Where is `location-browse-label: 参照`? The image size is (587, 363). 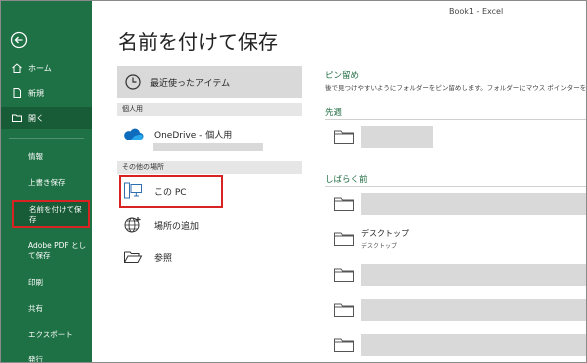 location-browse-label: 参照 is located at coordinates (163, 258).